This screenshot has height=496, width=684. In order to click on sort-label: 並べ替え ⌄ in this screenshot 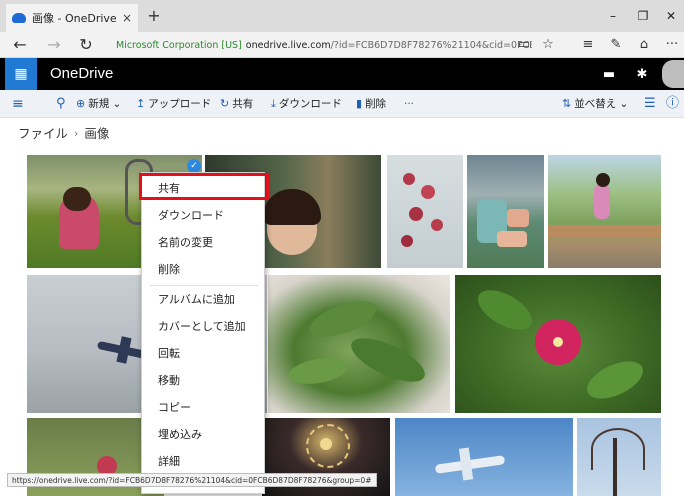, I will do `click(601, 104)`.